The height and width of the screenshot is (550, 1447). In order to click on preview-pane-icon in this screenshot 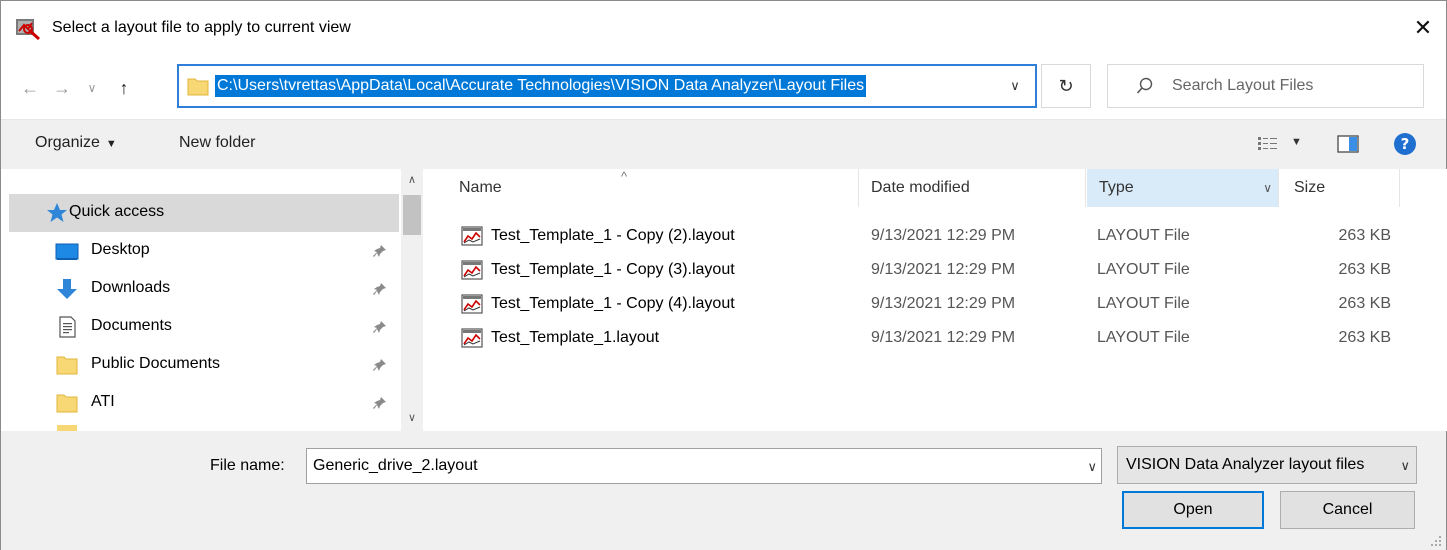, I will do `click(1348, 144)`.